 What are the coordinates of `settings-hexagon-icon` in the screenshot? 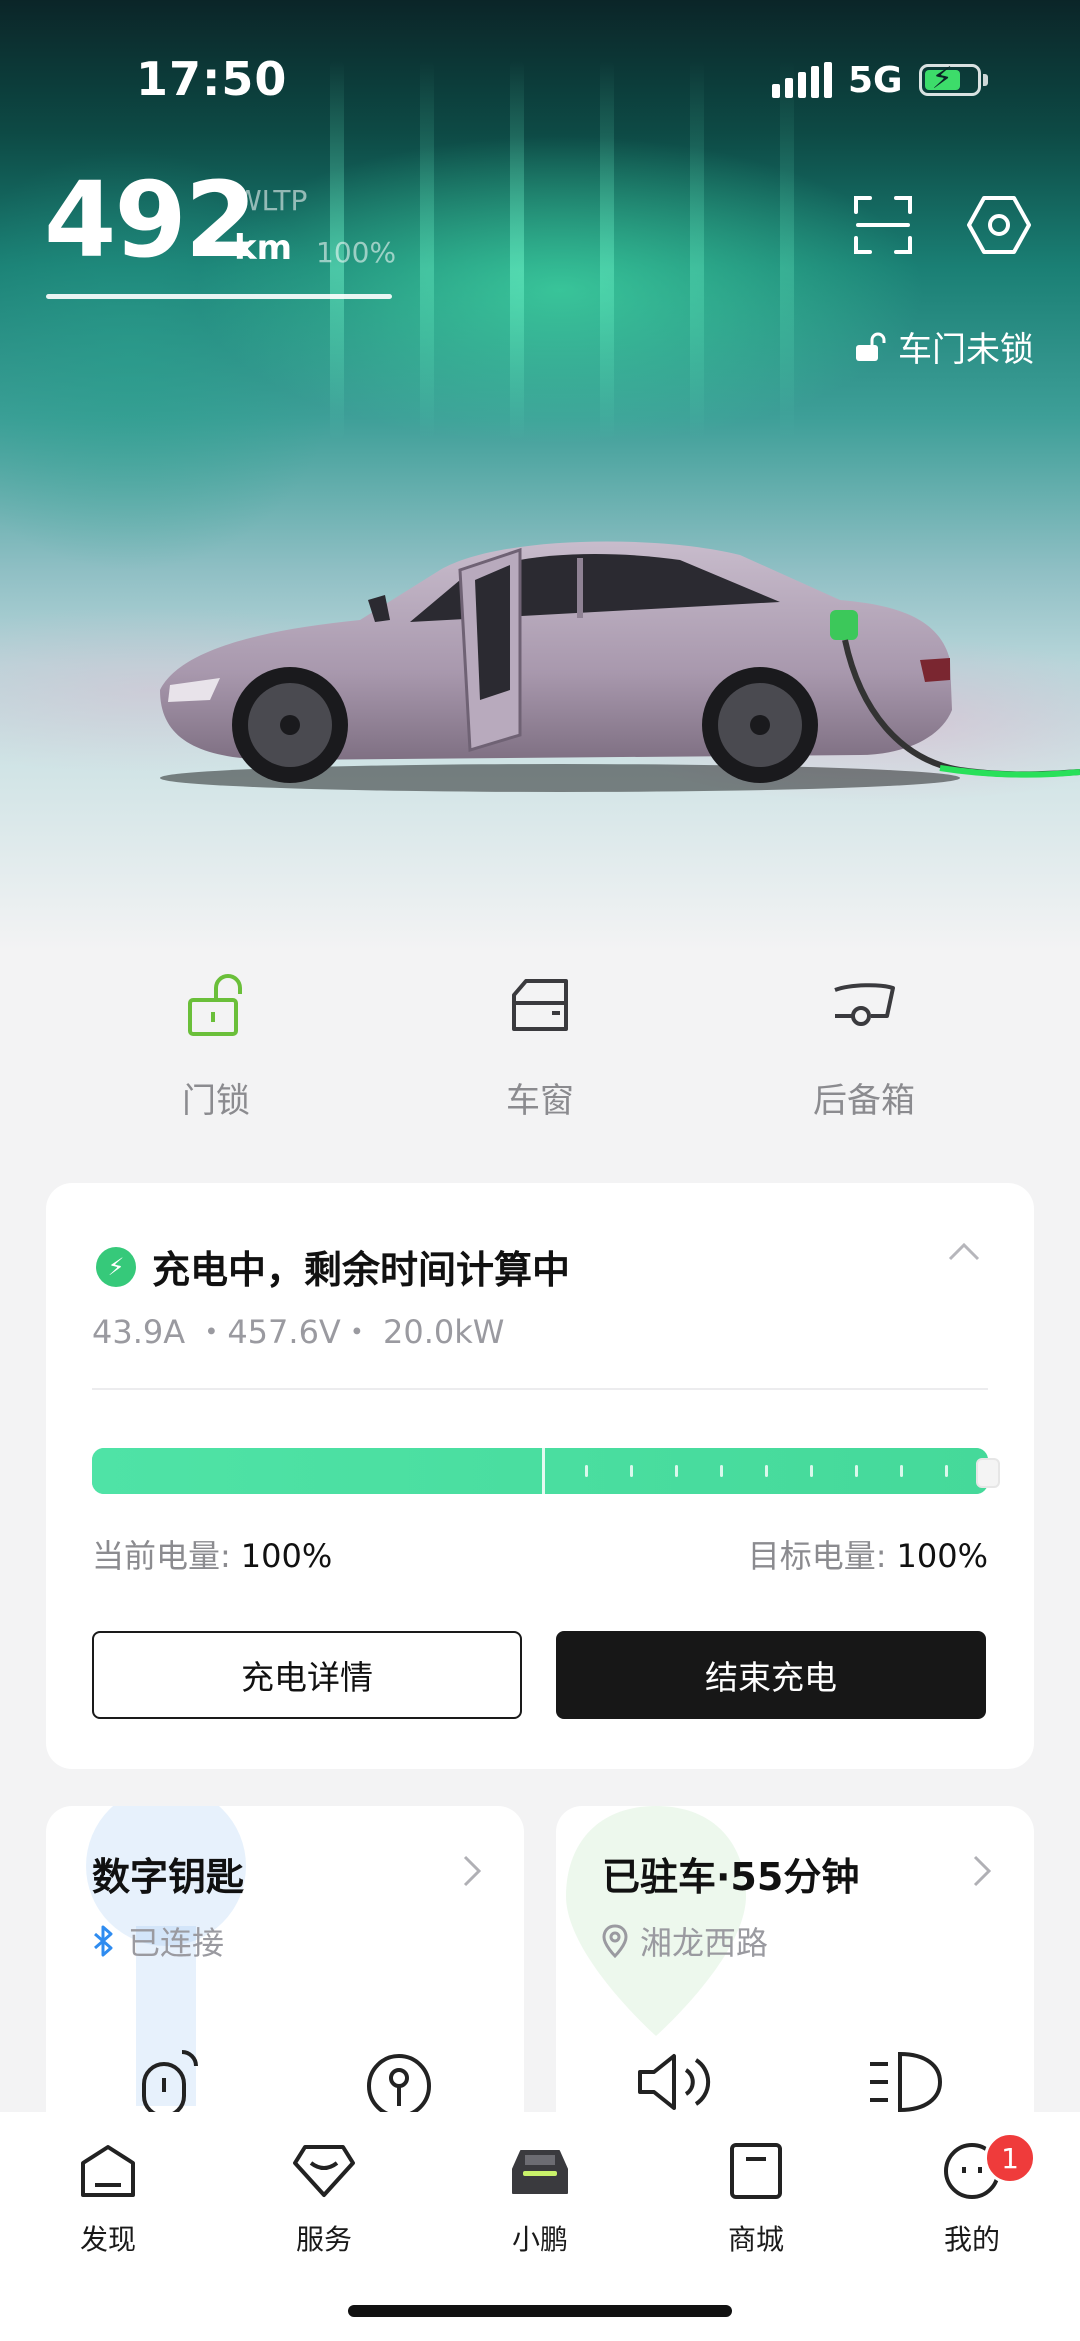 It's located at (999, 225).